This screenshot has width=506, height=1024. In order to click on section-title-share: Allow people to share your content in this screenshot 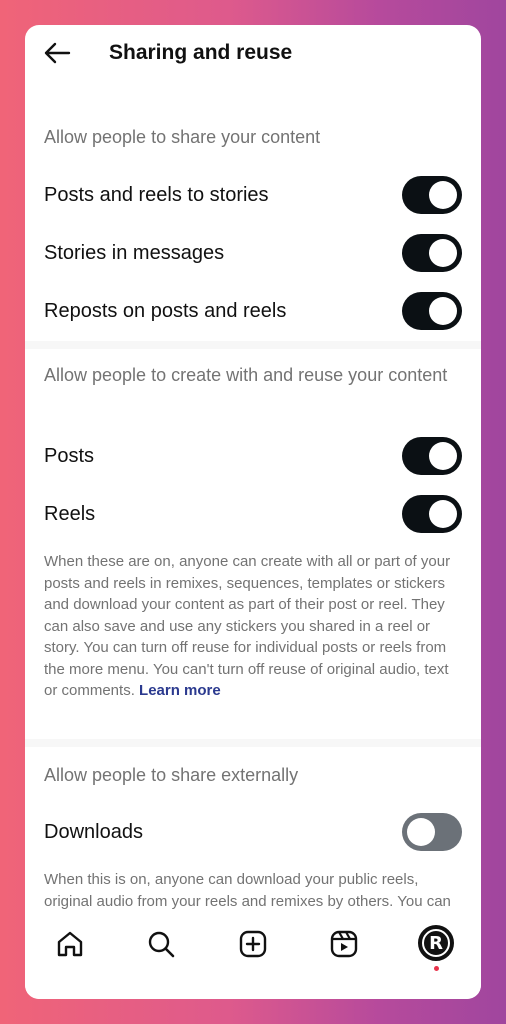, I will do `click(182, 137)`.